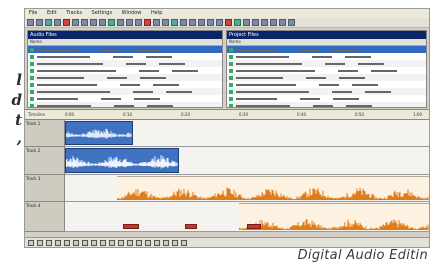  Describe the element at coordinates (334, 216) in the screenshot. I see `track-4-clip` at that location.